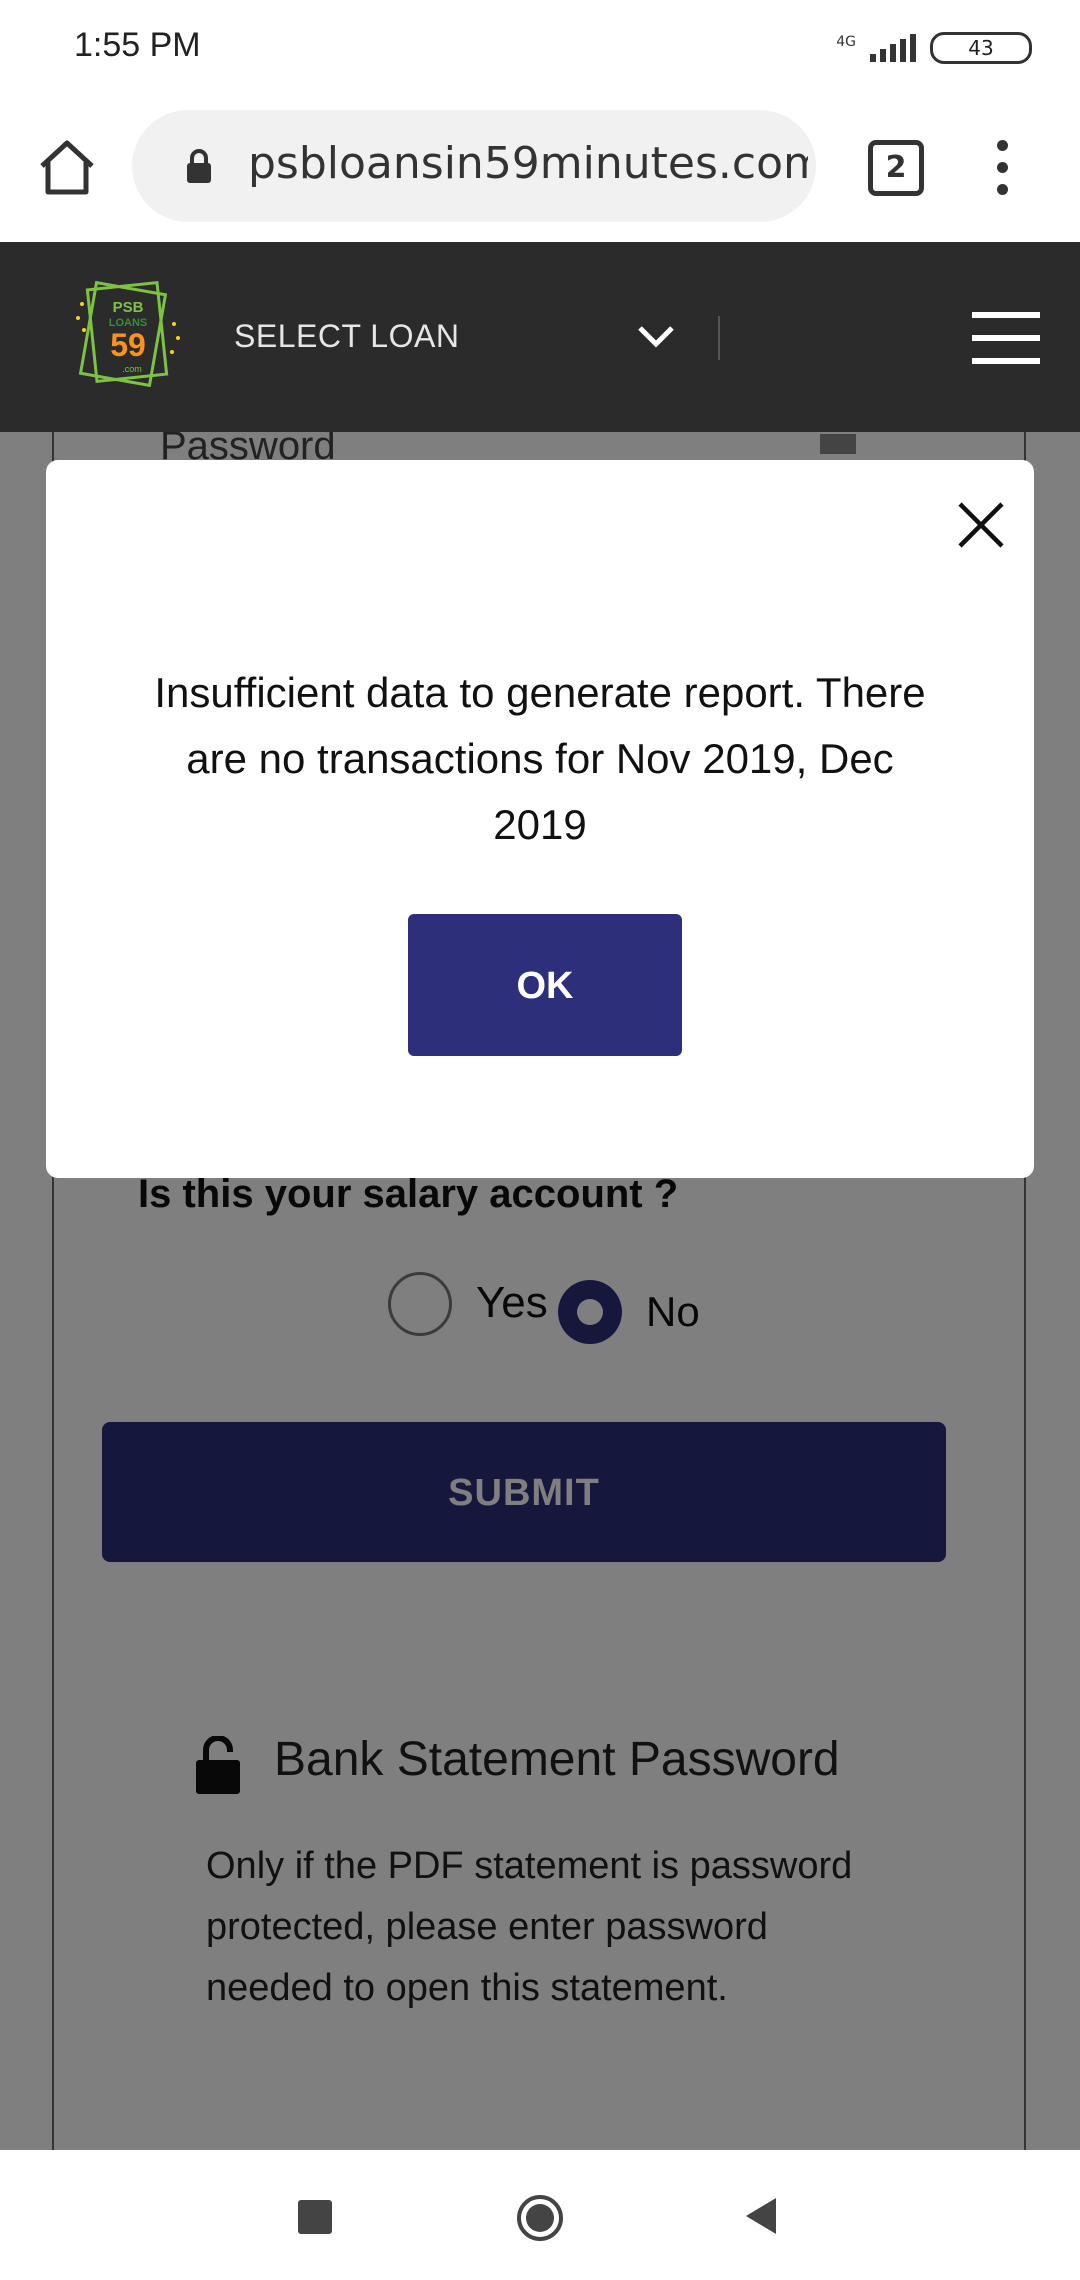 Image resolution: width=1080 pixels, height=2280 pixels. Describe the element at coordinates (545, 985) in the screenshot. I see `ok-button: OK` at that location.